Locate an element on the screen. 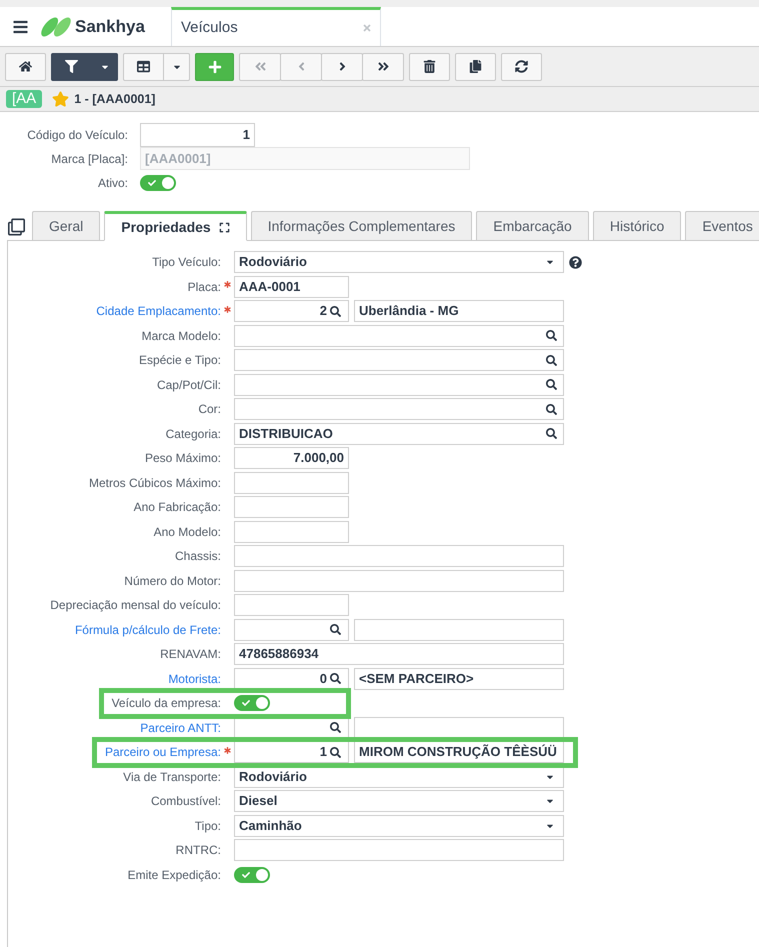 Image resolution: width=759 pixels, height=947 pixels. field-label: Placa: is located at coordinates (204, 287).